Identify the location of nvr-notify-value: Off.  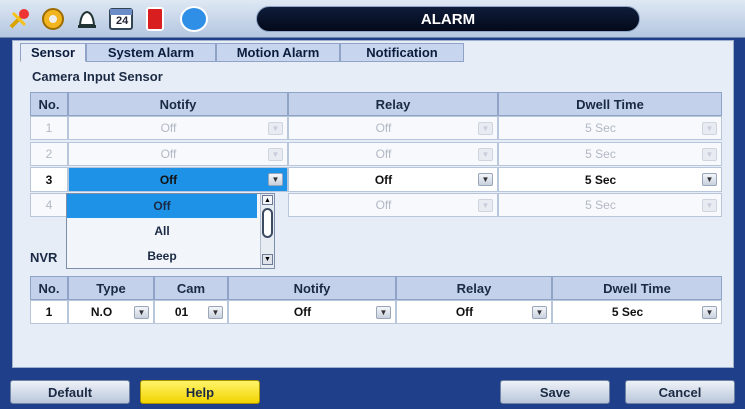
(302, 312).